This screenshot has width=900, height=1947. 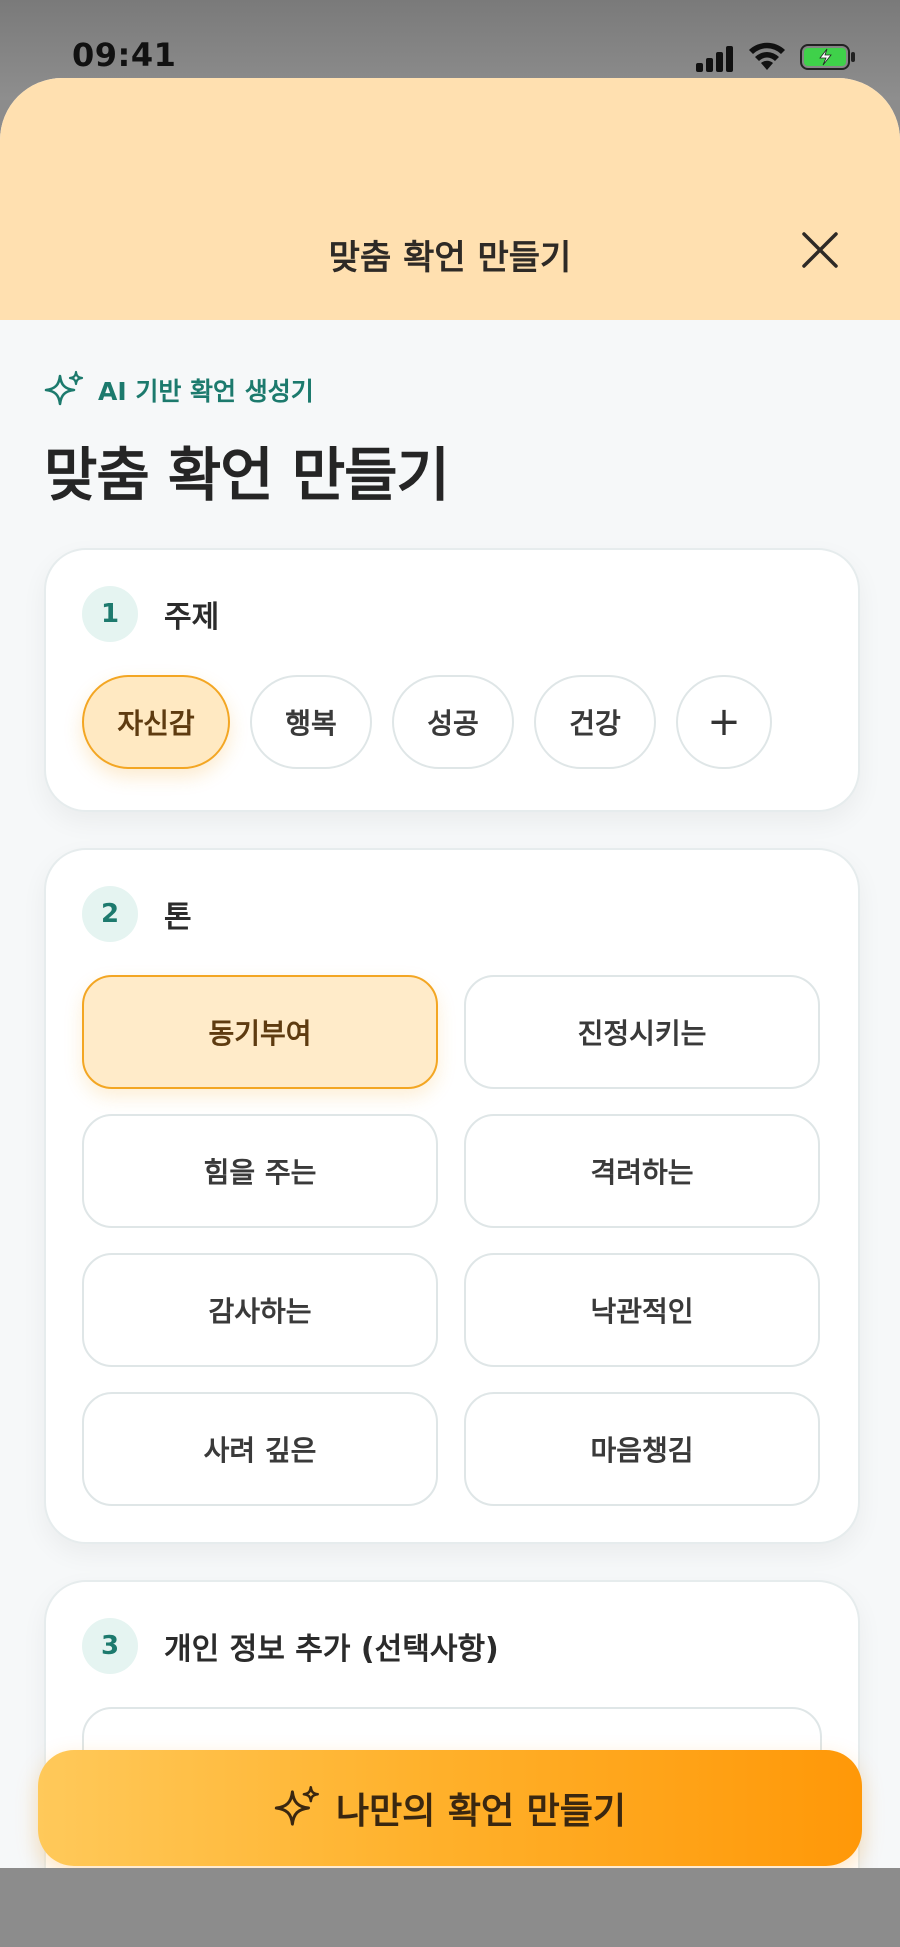 What do you see at coordinates (450, 1907) in the screenshot?
I see `bottom-backdrop` at bounding box center [450, 1907].